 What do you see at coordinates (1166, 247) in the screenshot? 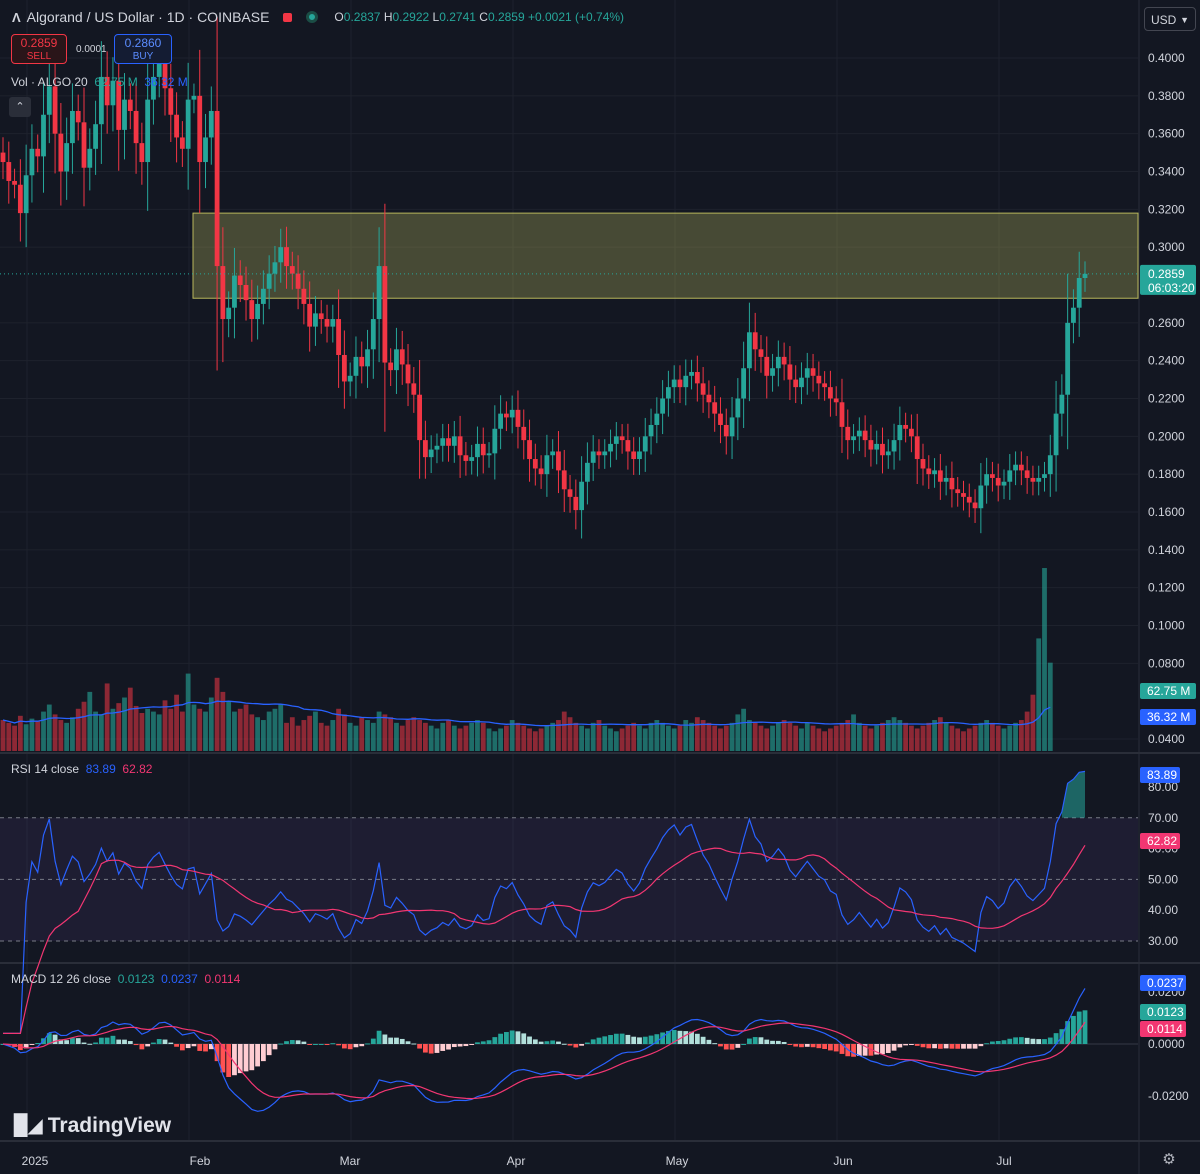
I see `price-tick-label: 0.3000` at bounding box center [1166, 247].